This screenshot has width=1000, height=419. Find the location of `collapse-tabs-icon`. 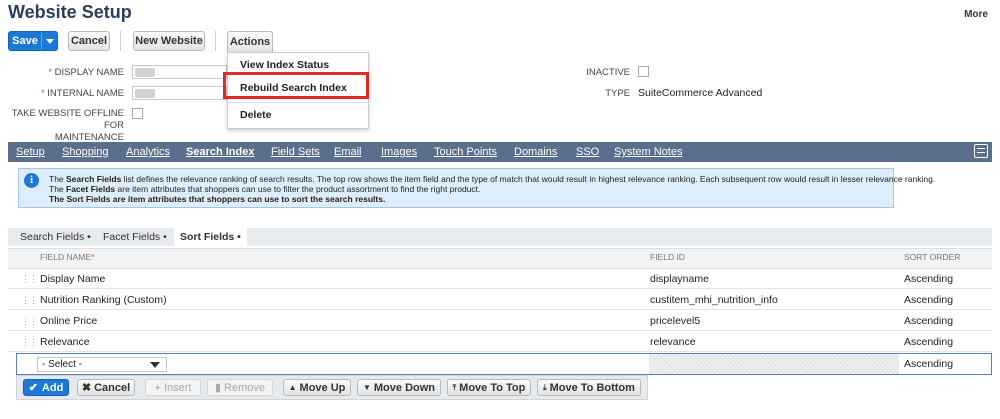

collapse-tabs-icon is located at coordinates (981, 151).